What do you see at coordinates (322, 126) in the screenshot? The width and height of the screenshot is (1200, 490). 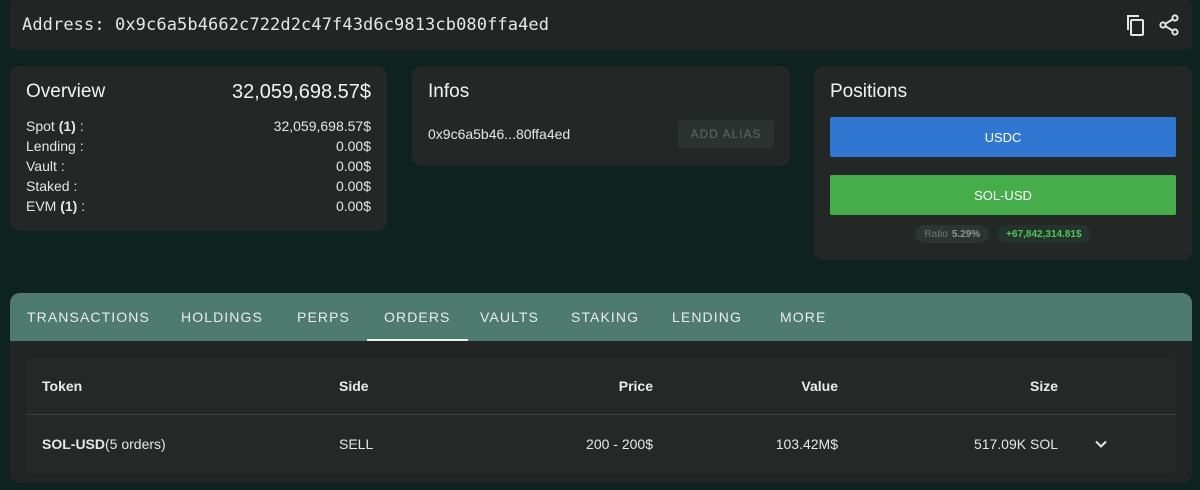 I see `overview-row-value: 32,059,698.57$` at bounding box center [322, 126].